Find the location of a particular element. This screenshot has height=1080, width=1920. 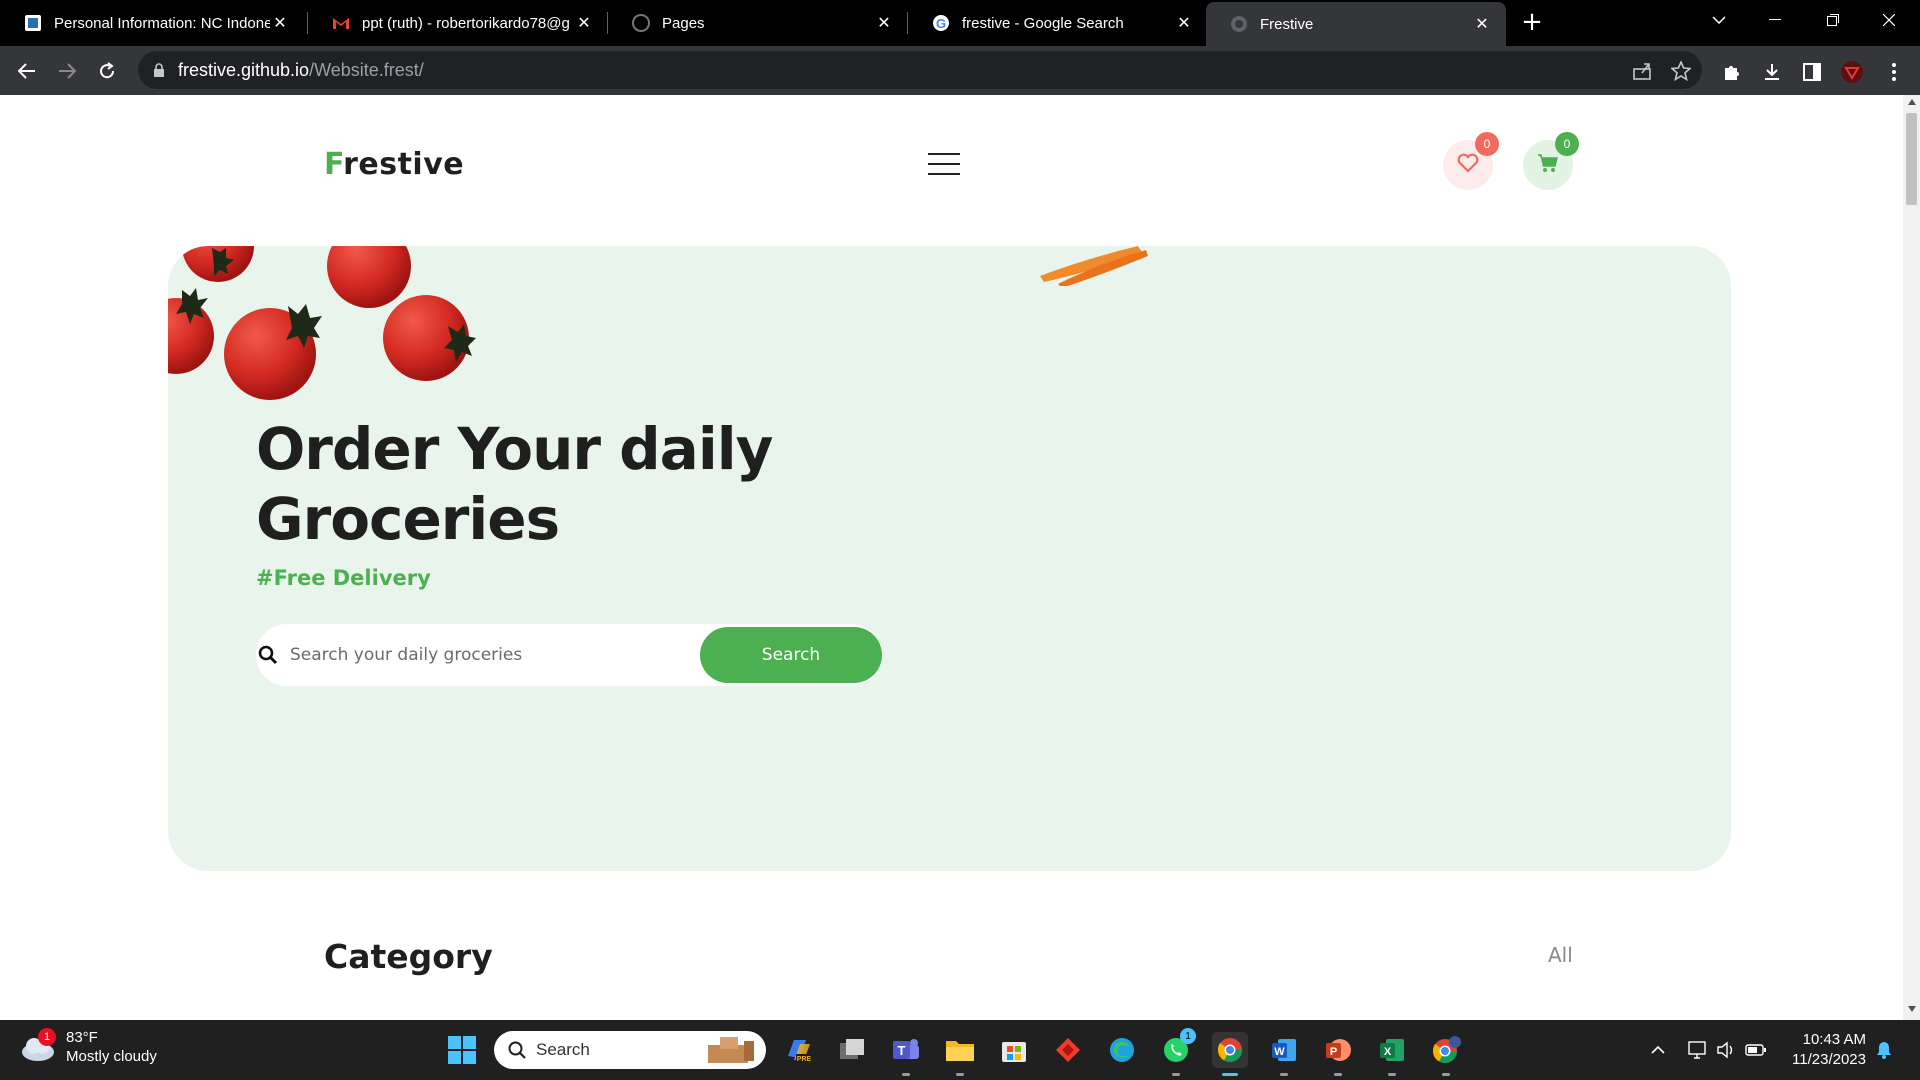

teams-icon: T is located at coordinates (906, 1054).